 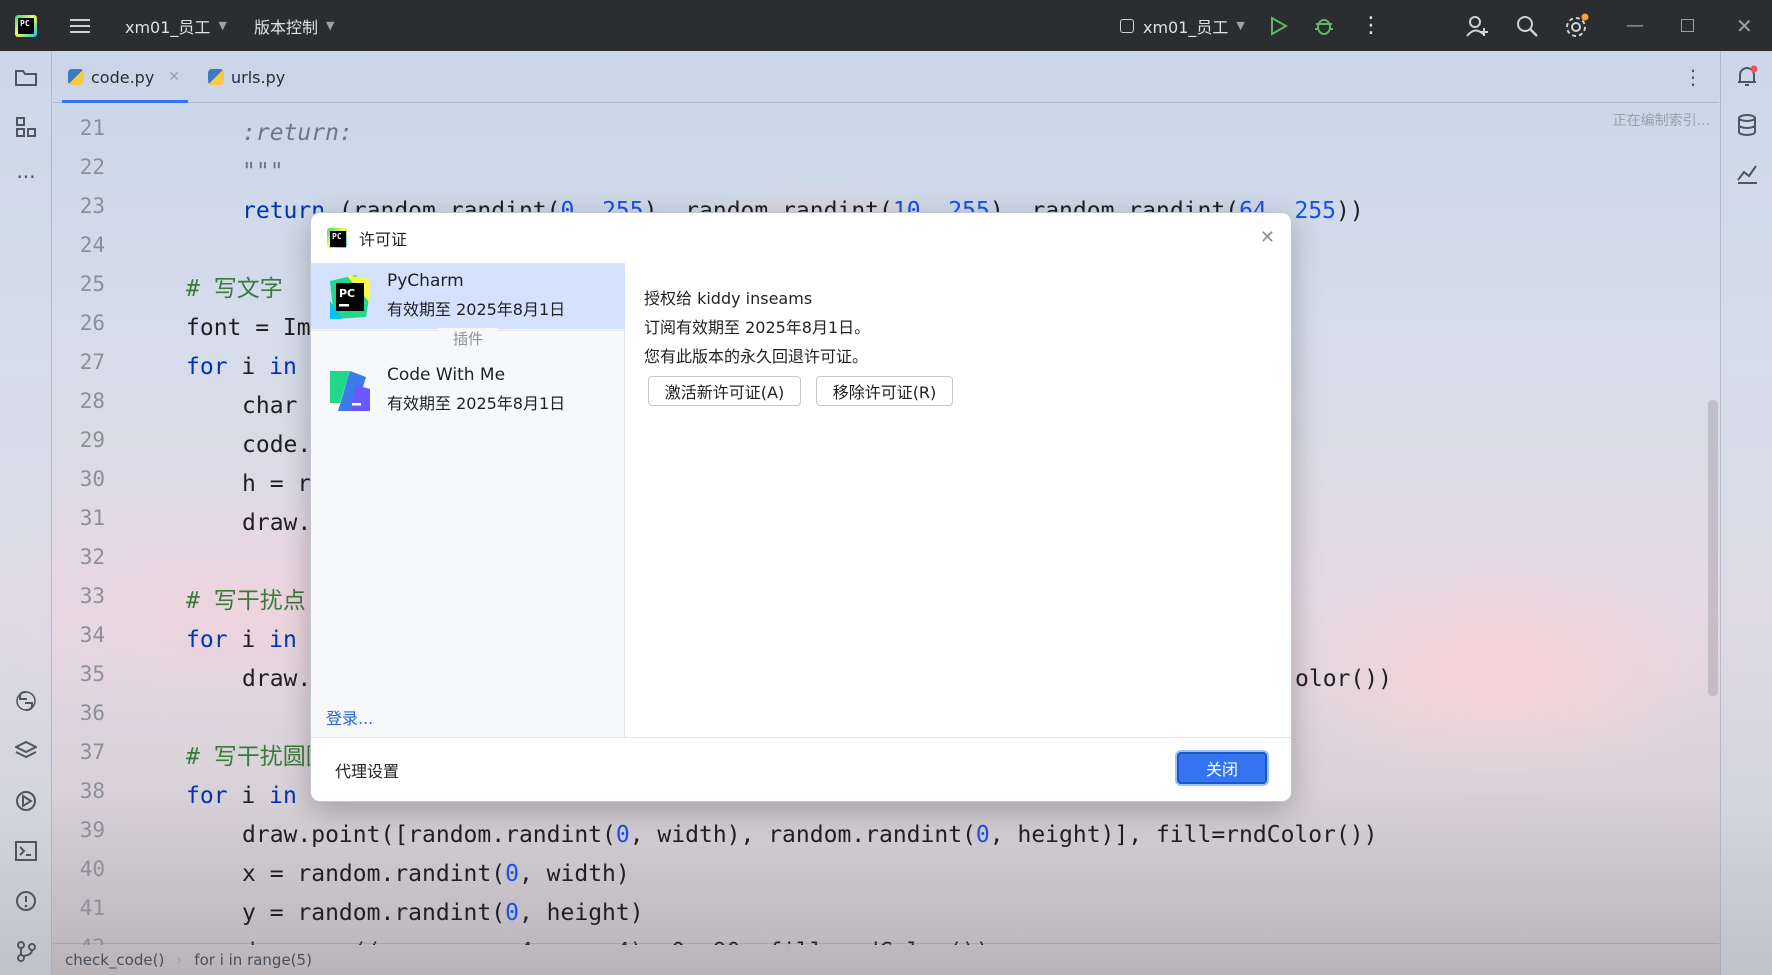 I want to click on line-number: 40, so click(x=92, y=869).